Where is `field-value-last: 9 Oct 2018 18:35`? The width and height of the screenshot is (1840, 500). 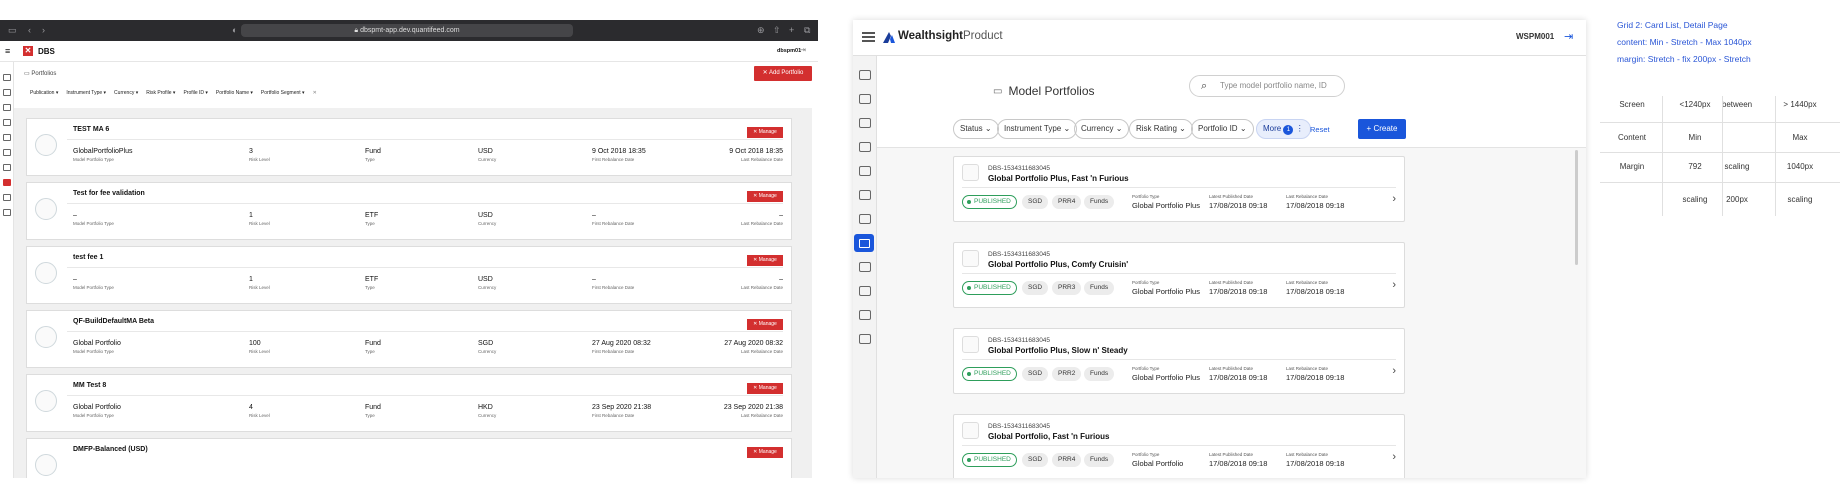 field-value-last: 9 Oct 2018 18:35 is located at coordinates (756, 151).